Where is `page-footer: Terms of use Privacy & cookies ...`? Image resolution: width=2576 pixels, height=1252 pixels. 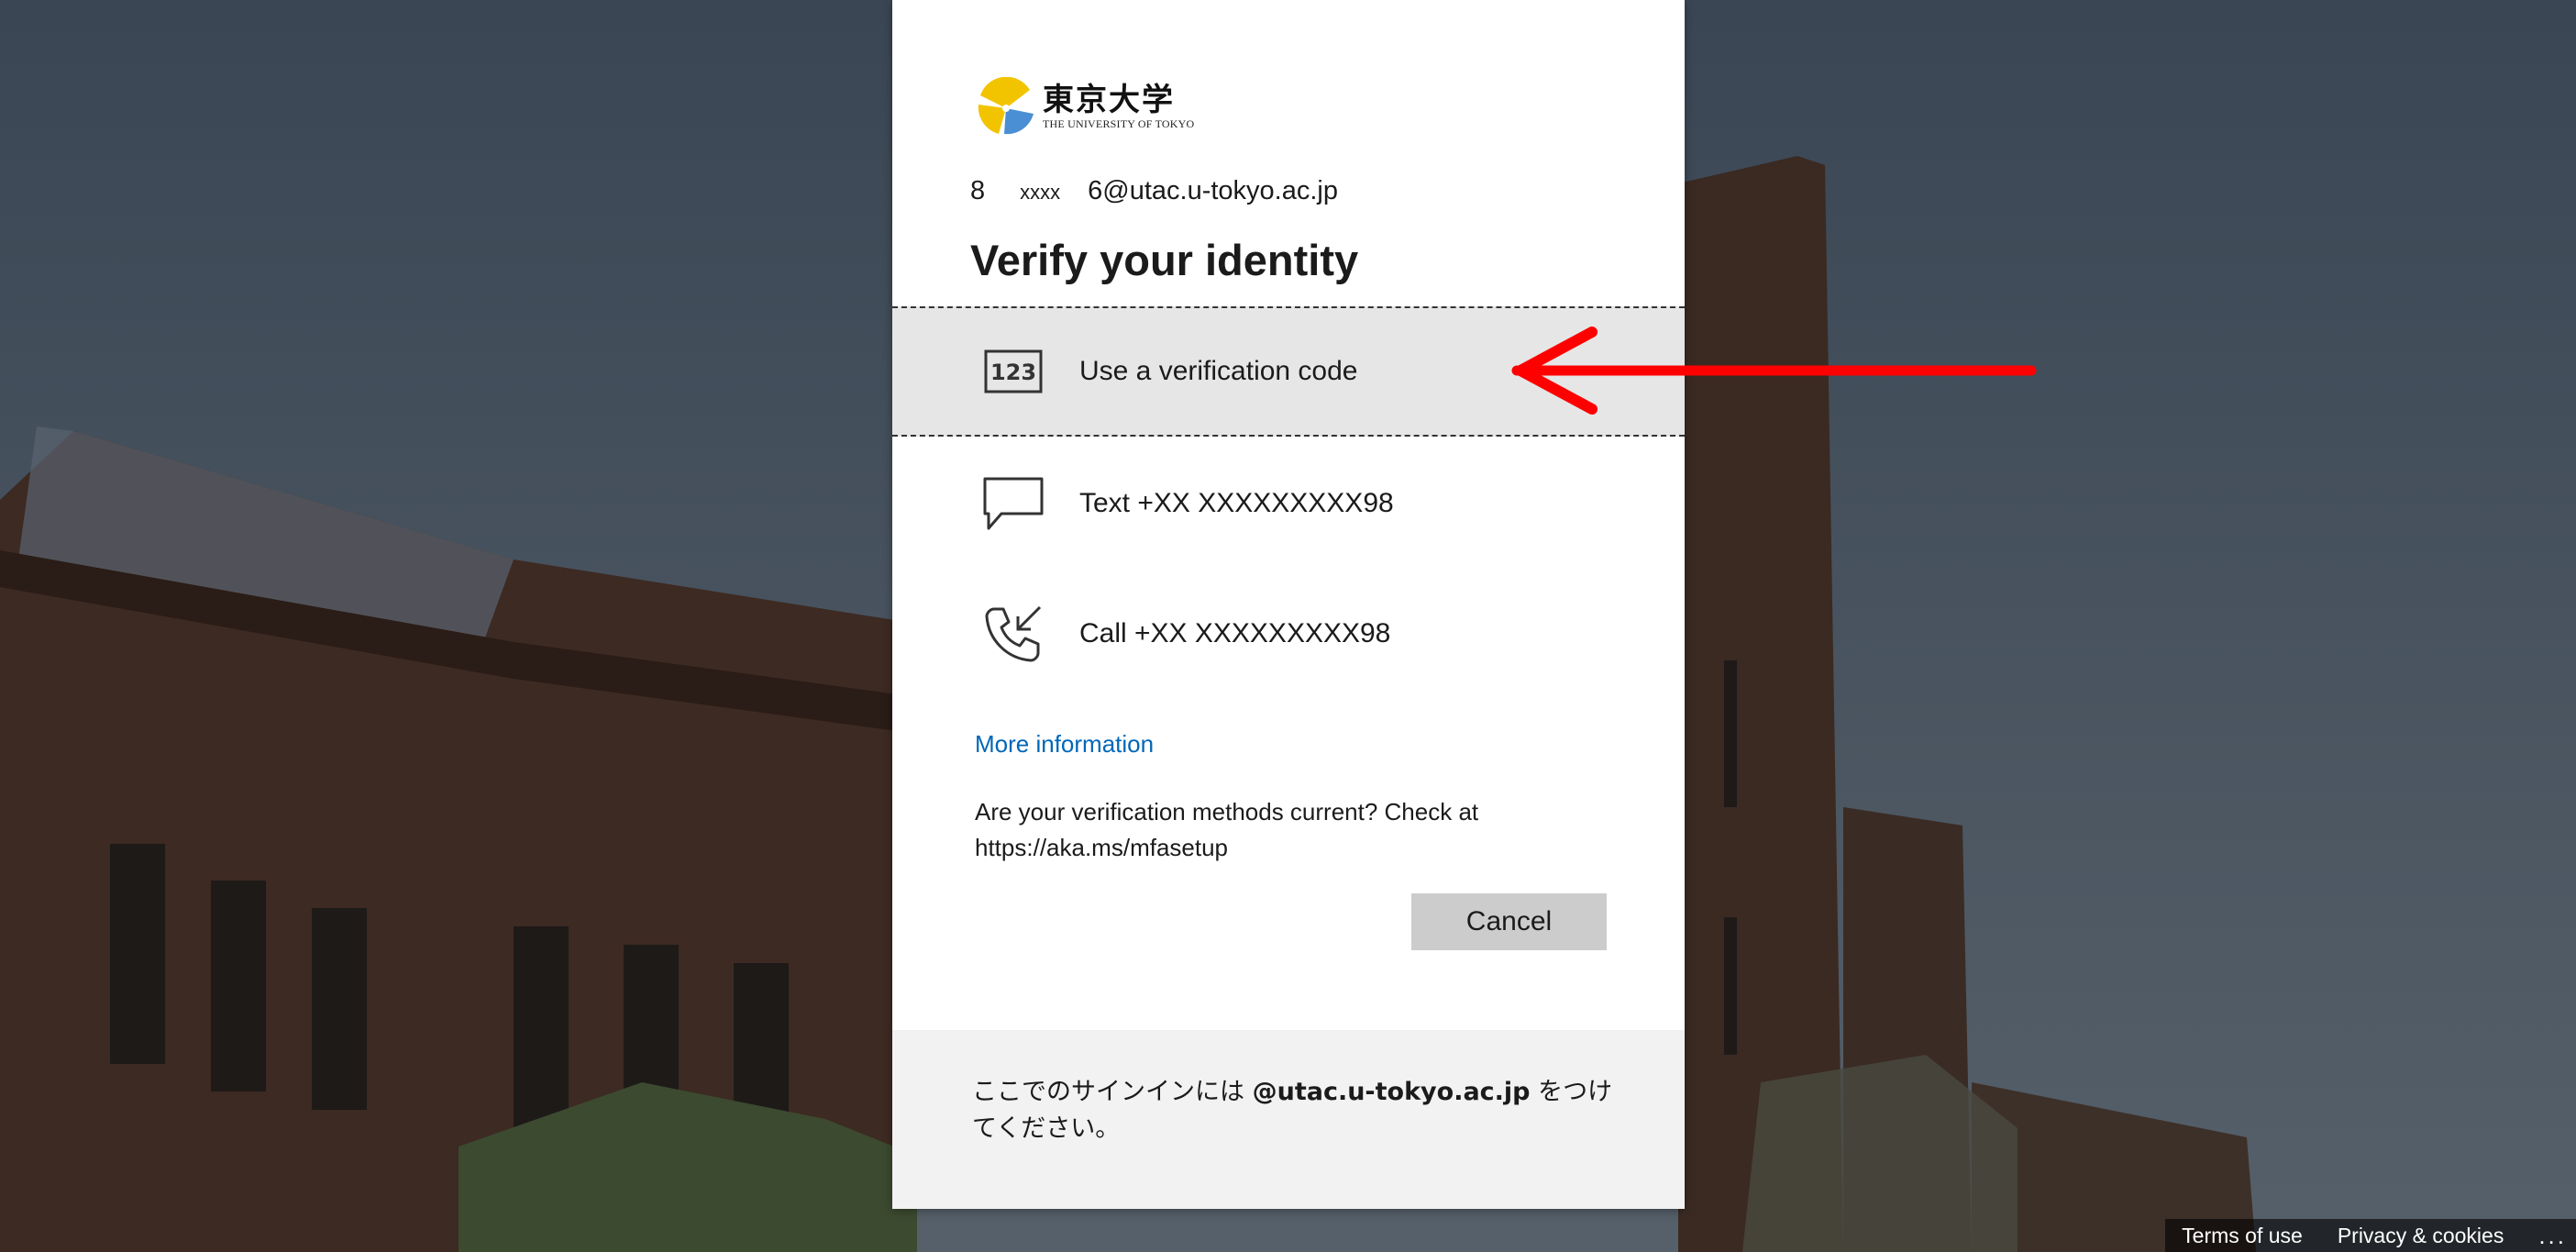
page-footer: Terms of use Privacy & cookies ... is located at coordinates (2370, 1235).